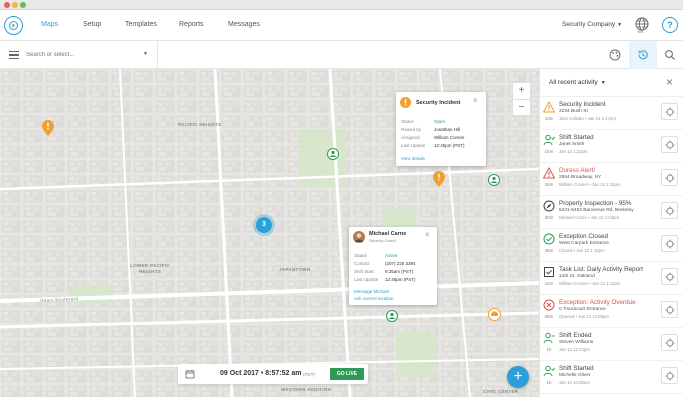 The height and width of the screenshot is (397, 683). I want to click on activity-title: Exception: Activity Overdue, so click(597, 302).